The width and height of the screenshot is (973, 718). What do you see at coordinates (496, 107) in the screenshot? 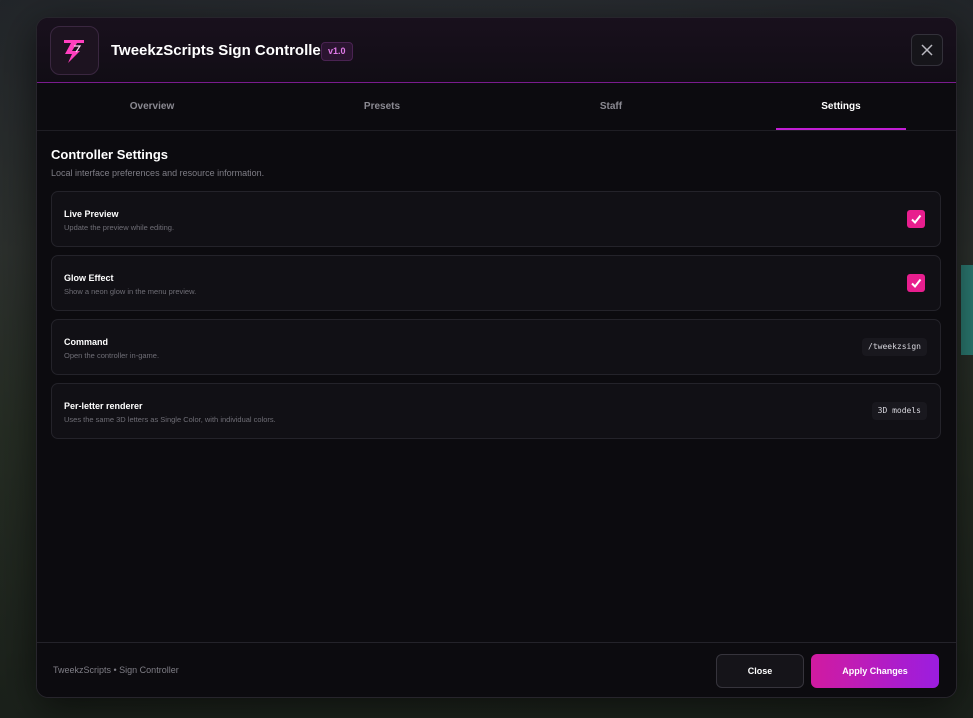
I see `tab-bar: Overview Presets Staff Settings` at bounding box center [496, 107].